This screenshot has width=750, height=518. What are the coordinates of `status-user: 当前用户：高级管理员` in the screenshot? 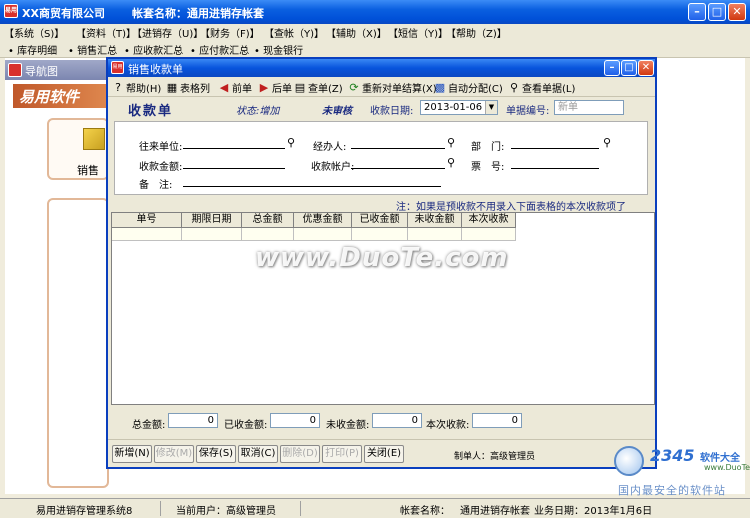 It's located at (226, 511).